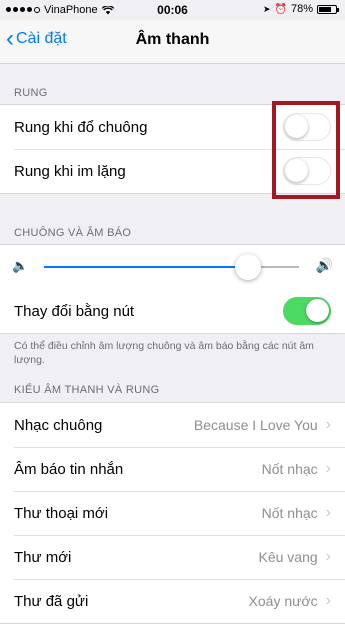  What do you see at coordinates (87, 390) in the screenshot?
I see `section-header-patterns: KIỂU ÂM THANH VÀ RUNG` at bounding box center [87, 390].